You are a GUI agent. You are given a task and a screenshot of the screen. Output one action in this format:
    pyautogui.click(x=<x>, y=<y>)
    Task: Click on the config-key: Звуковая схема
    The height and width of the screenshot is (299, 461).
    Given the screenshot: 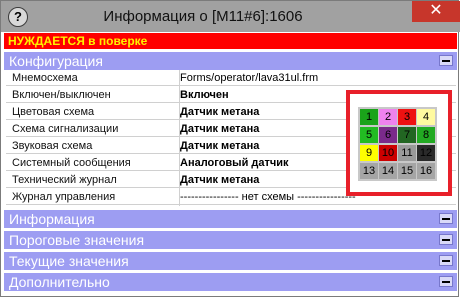 What is the action you would take?
    pyautogui.click(x=52, y=146)
    